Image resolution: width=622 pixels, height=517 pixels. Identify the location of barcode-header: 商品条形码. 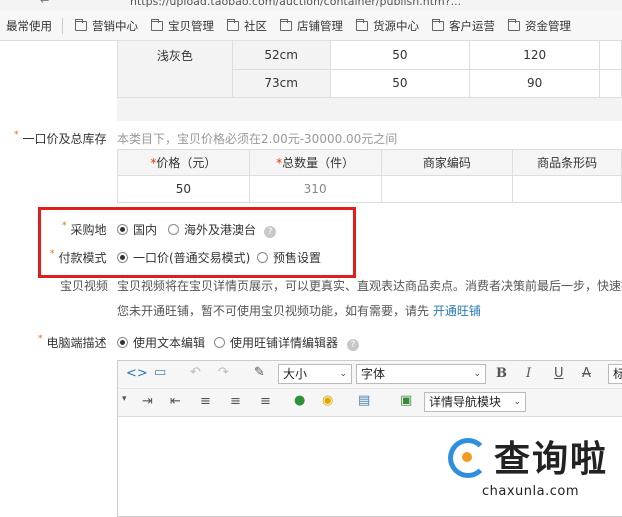
(567, 162).